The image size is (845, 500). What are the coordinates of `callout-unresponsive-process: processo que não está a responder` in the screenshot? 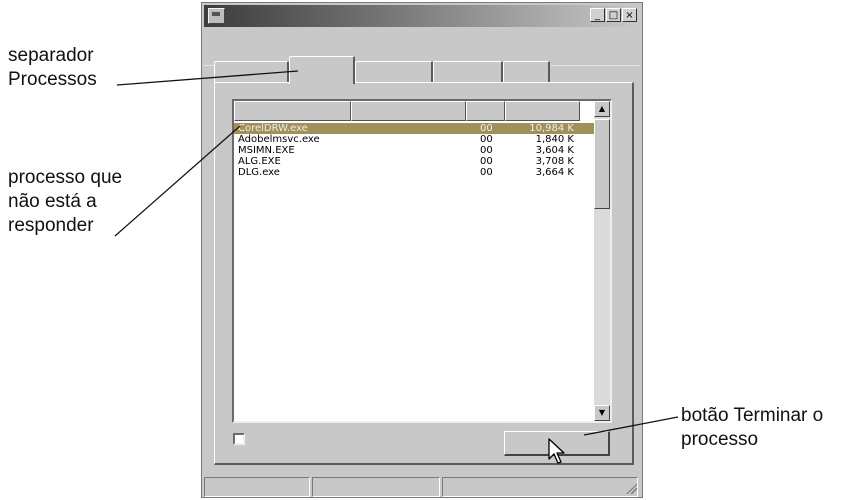 It's located at (65, 202).